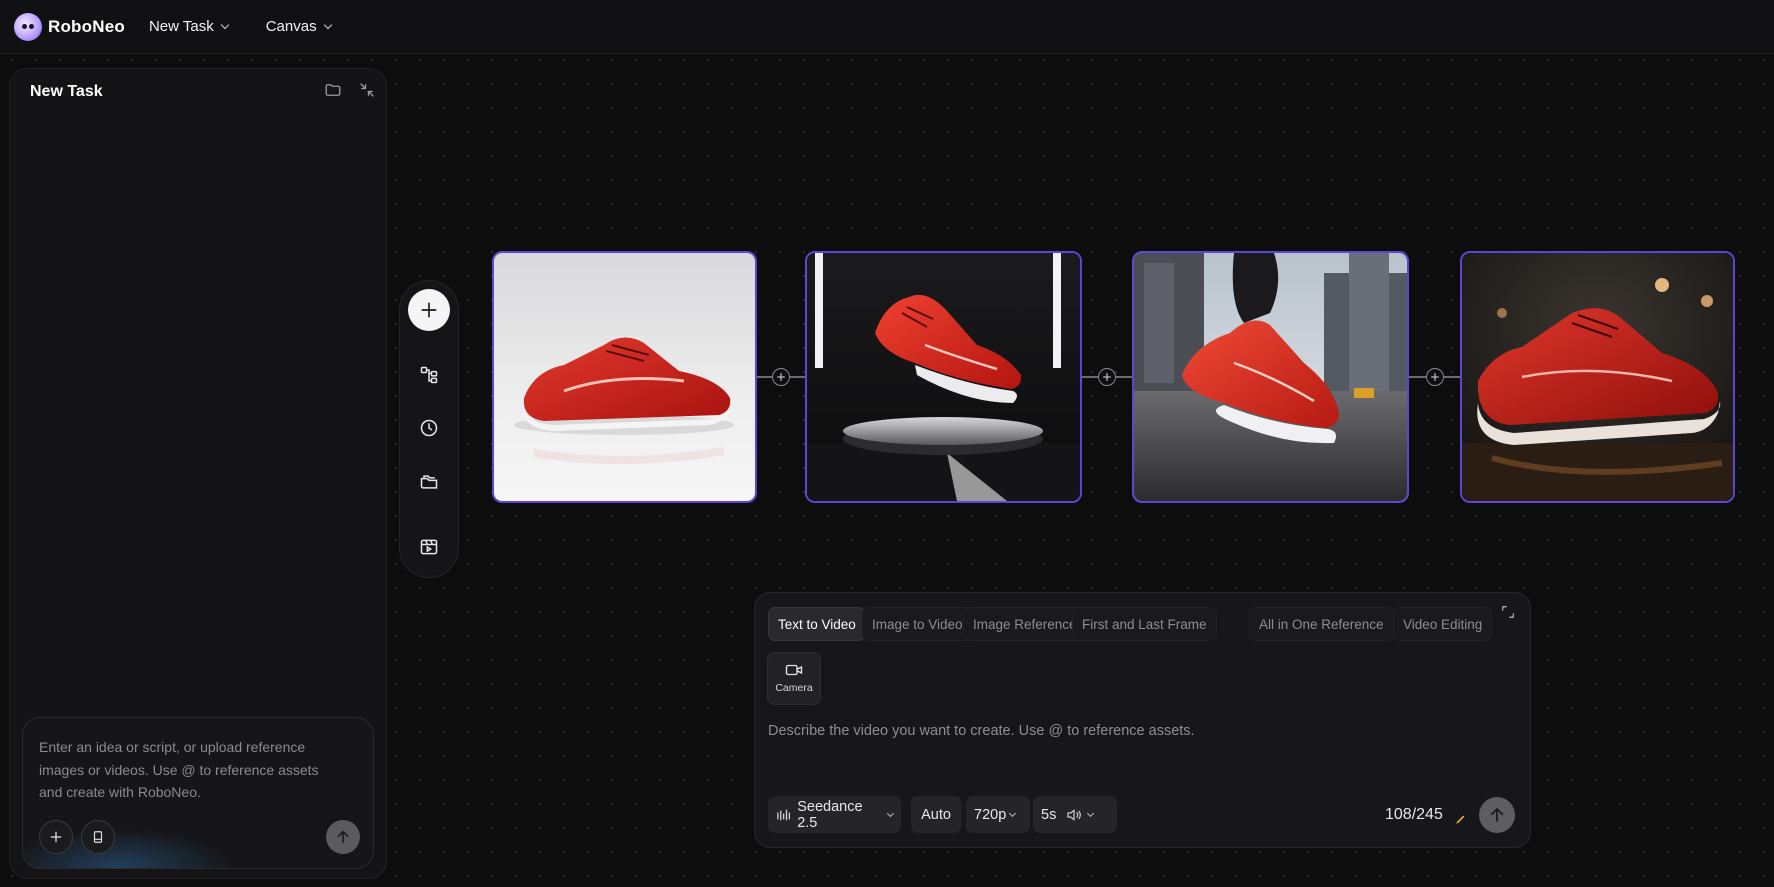  I want to click on device-button, so click(98, 837).